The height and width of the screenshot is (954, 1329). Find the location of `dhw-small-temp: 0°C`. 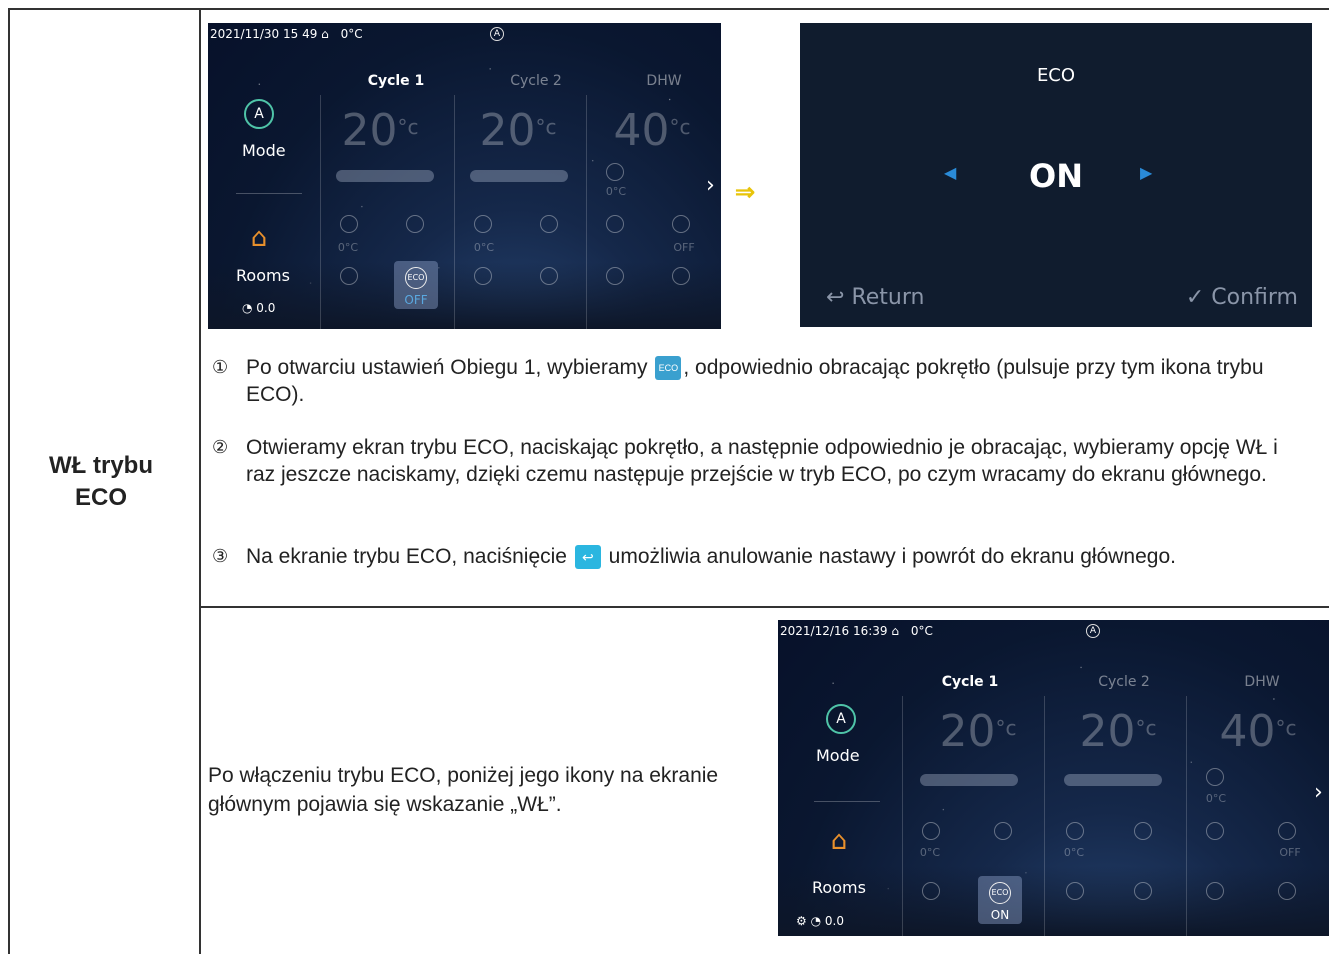

dhw-small-temp: 0°C is located at coordinates (616, 191).